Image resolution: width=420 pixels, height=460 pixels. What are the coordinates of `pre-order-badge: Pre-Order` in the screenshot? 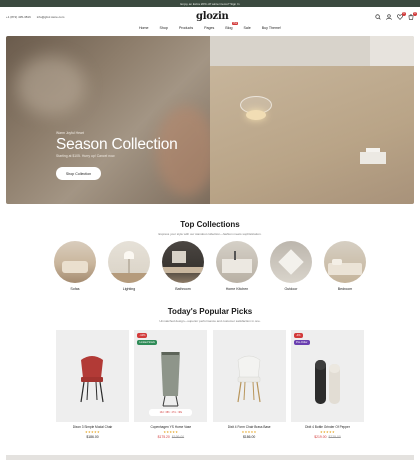 It's located at (301, 342).